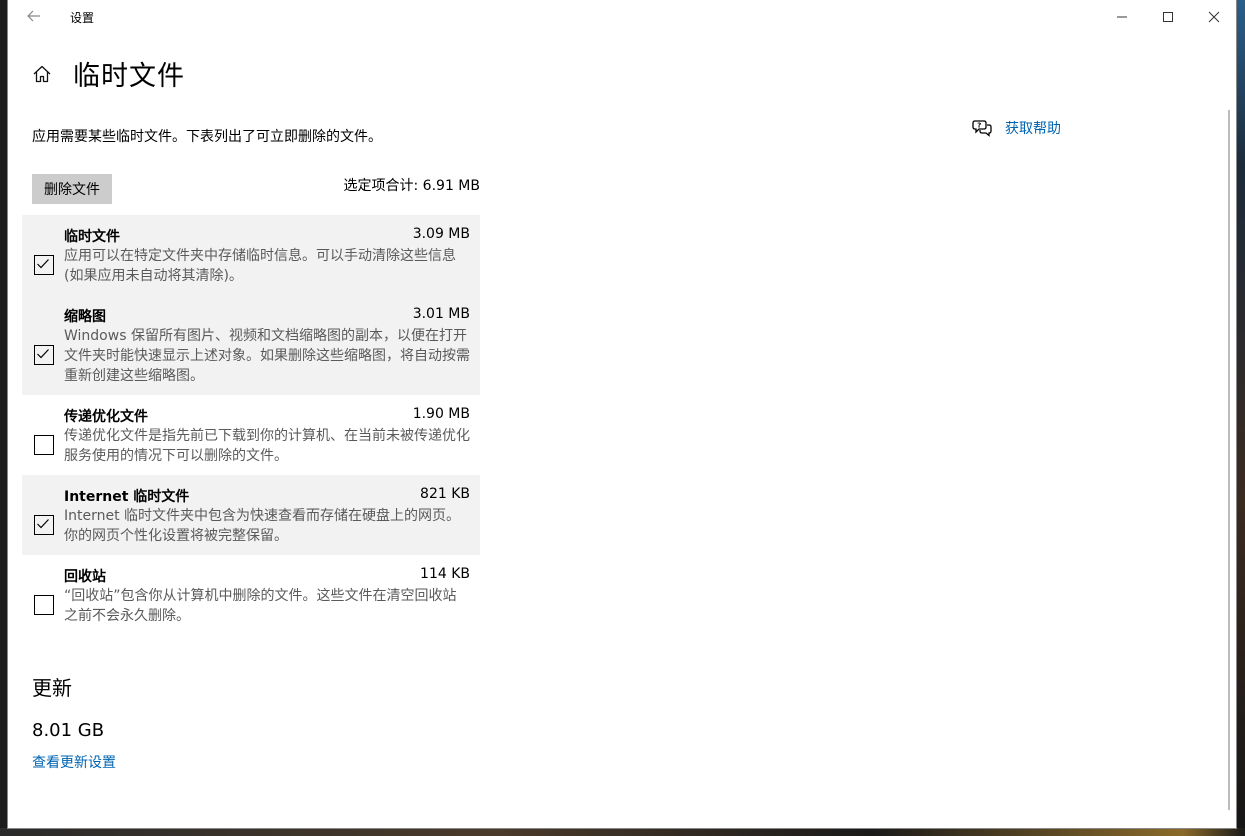  What do you see at coordinates (441, 234) in the screenshot?
I see `item-size: 3.09 MB` at bounding box center [441, 234].